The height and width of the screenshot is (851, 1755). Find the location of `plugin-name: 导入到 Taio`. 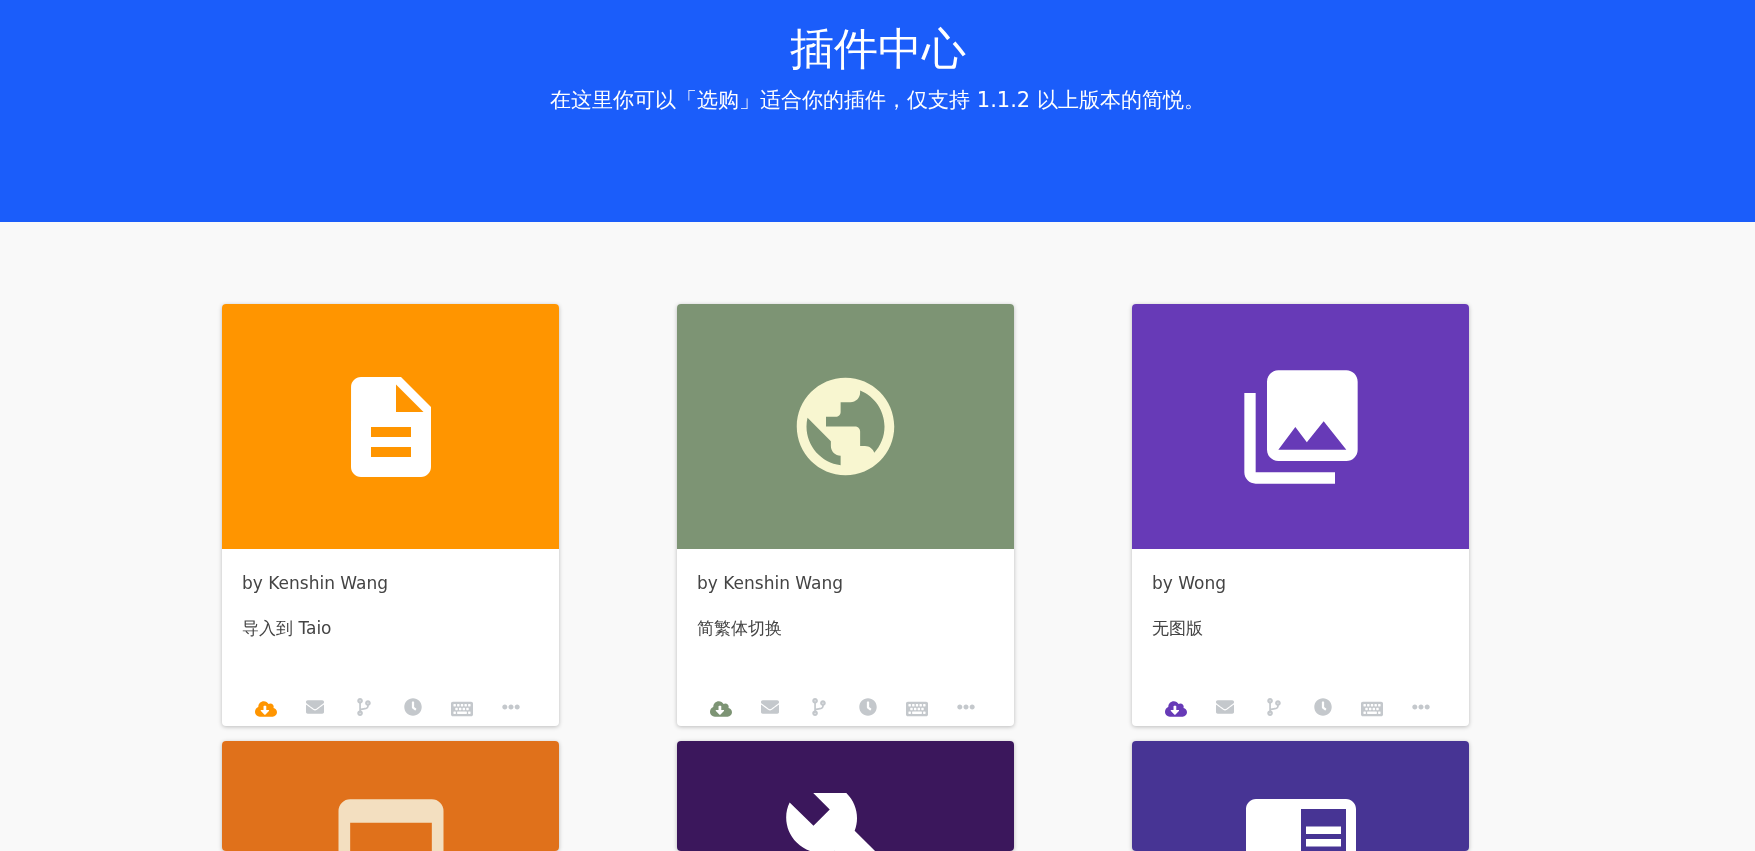

plugin-name: 导入到 Taio is located at coordinates (287, 628).